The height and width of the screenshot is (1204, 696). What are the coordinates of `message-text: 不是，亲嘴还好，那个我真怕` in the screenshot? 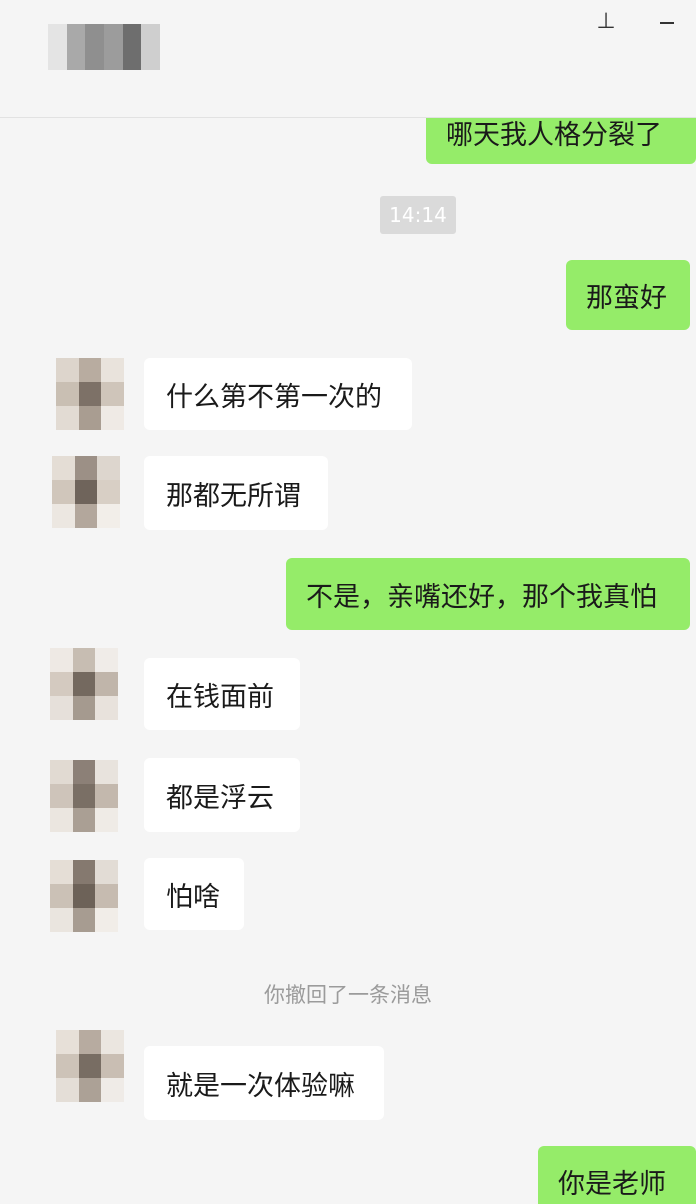 It's located at (481, 597).